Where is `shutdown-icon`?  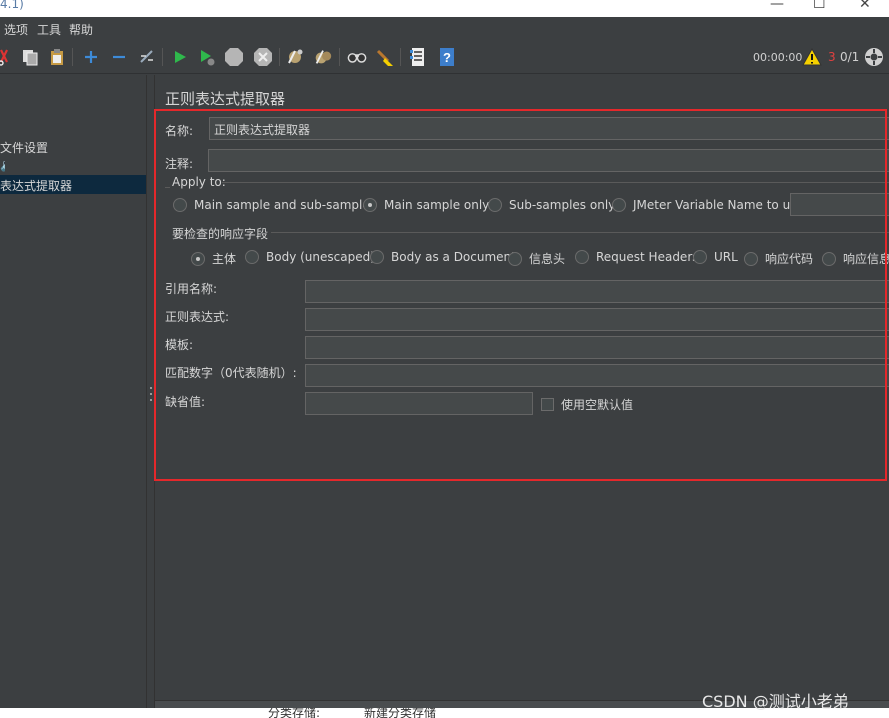
shutdown-icon is located at coordinates (263, 57).